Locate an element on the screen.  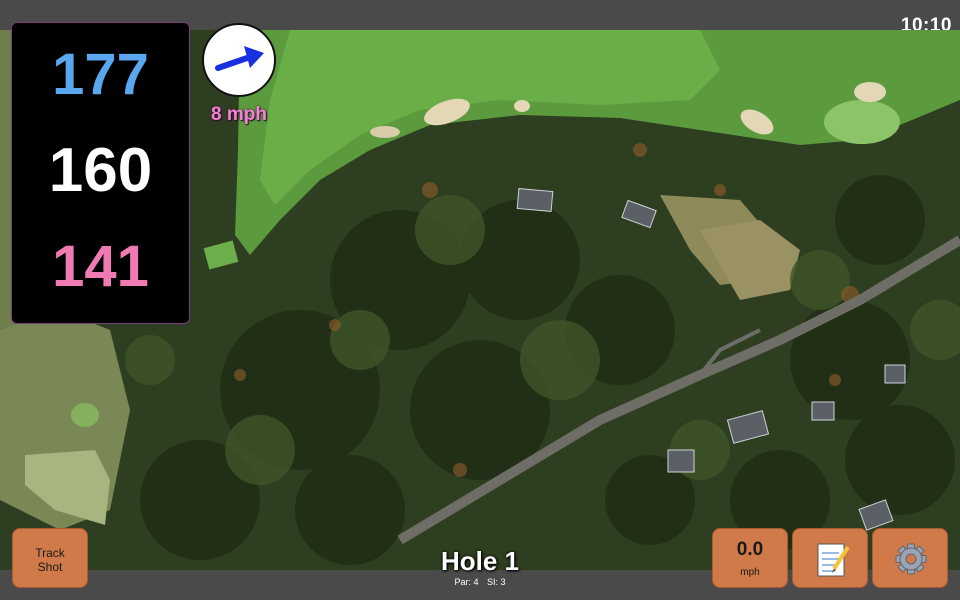
notes-button is located at coordinates (830, 558).